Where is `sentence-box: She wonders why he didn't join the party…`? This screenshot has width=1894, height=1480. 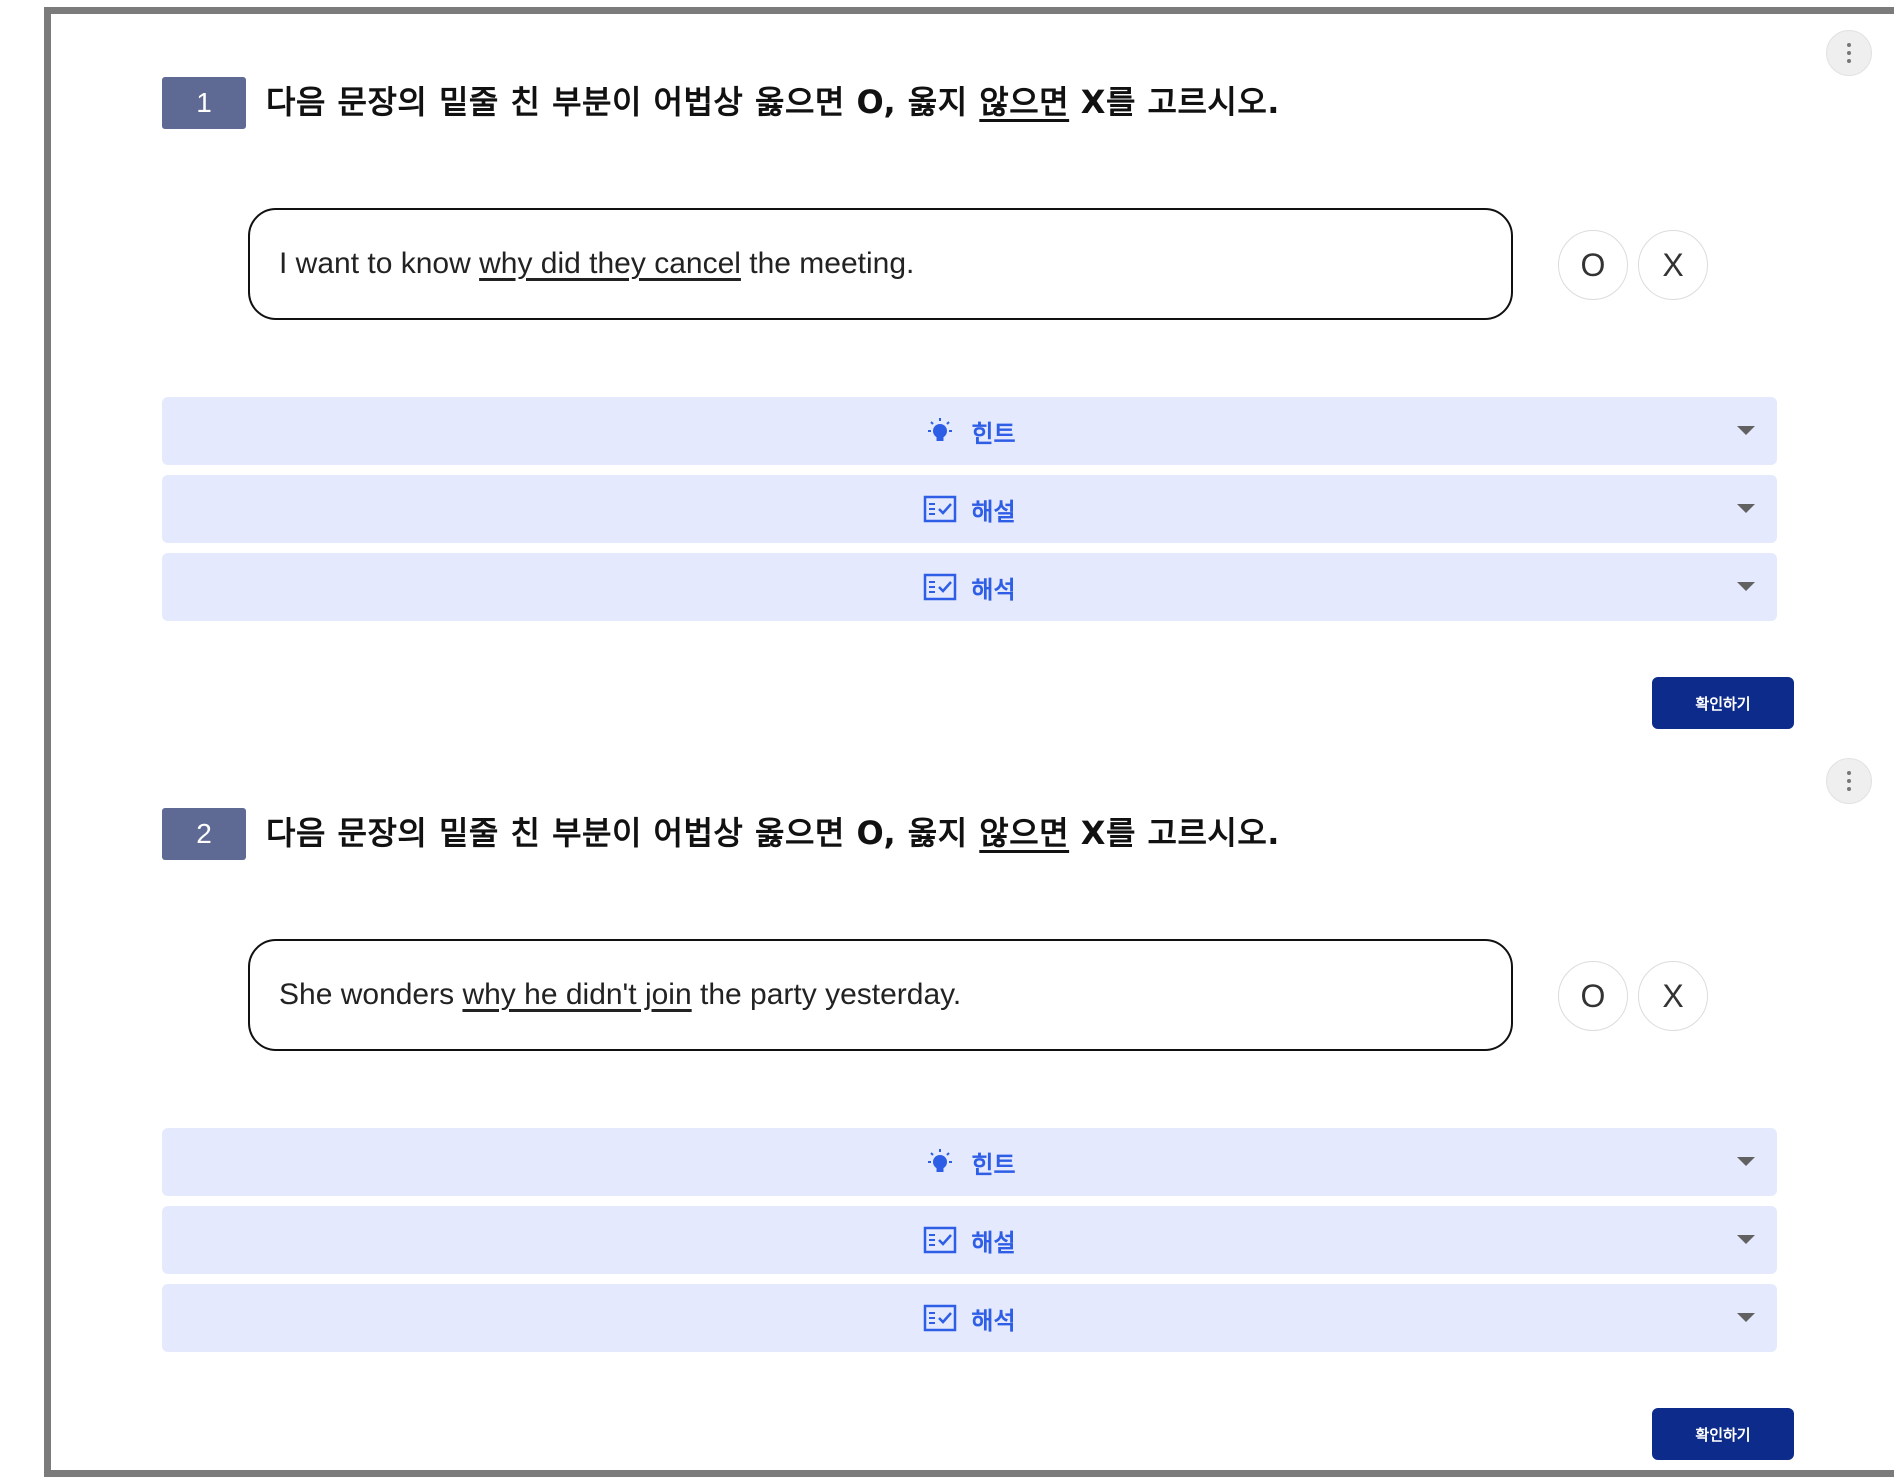 sentence-box: She wonders why he didn't join the party… is located at coordinates (880, 995).